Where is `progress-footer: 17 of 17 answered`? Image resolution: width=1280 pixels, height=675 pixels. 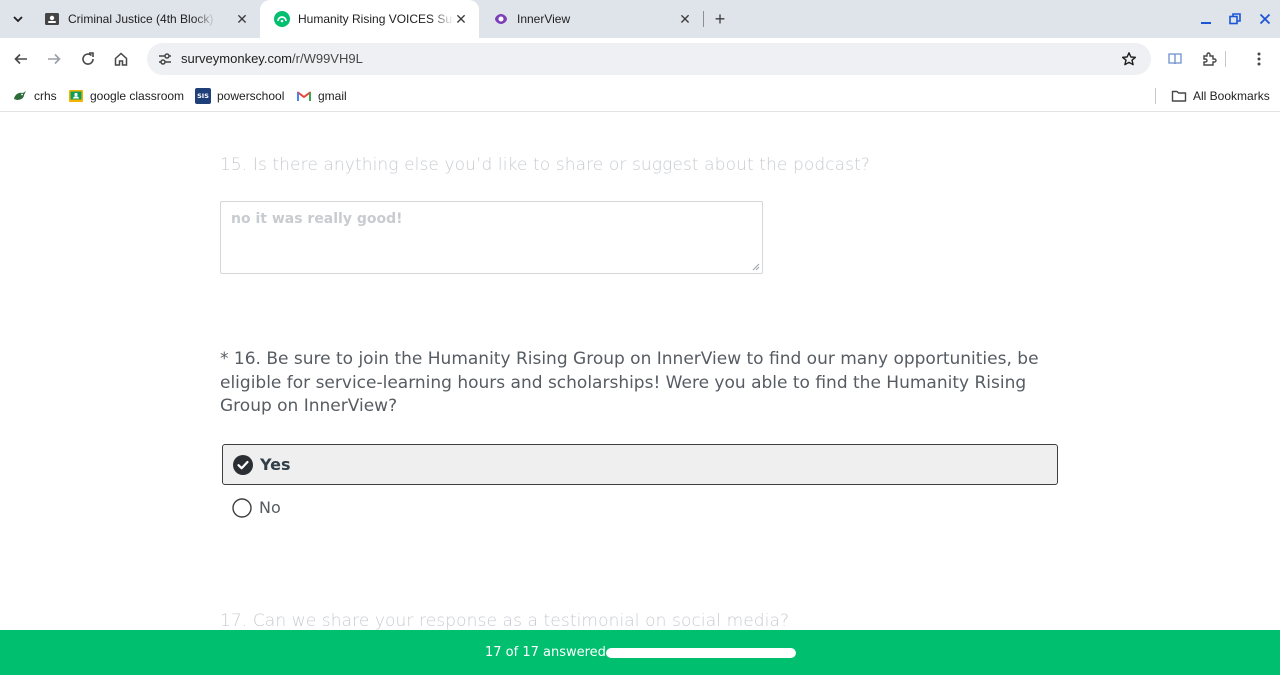 progress-footer: 17 of 17 answered is located at coordinates (640, 652).